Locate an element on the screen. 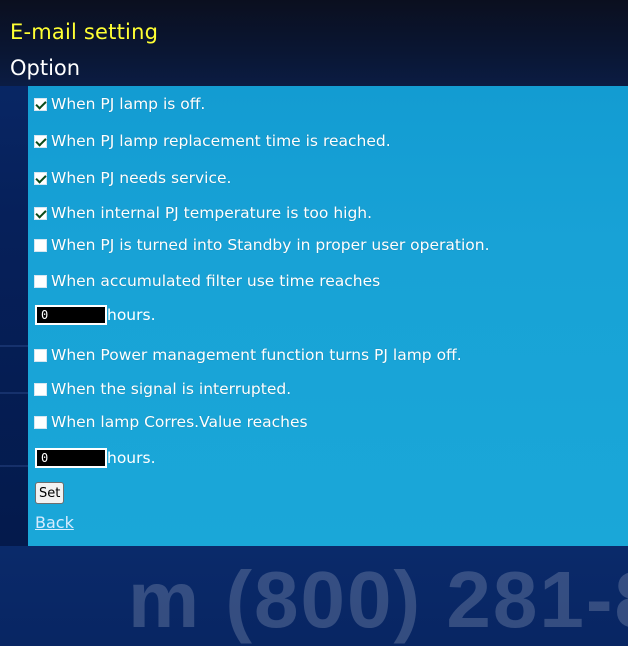  checkbox-signal-interrupted is located at coordinates (40, 389).